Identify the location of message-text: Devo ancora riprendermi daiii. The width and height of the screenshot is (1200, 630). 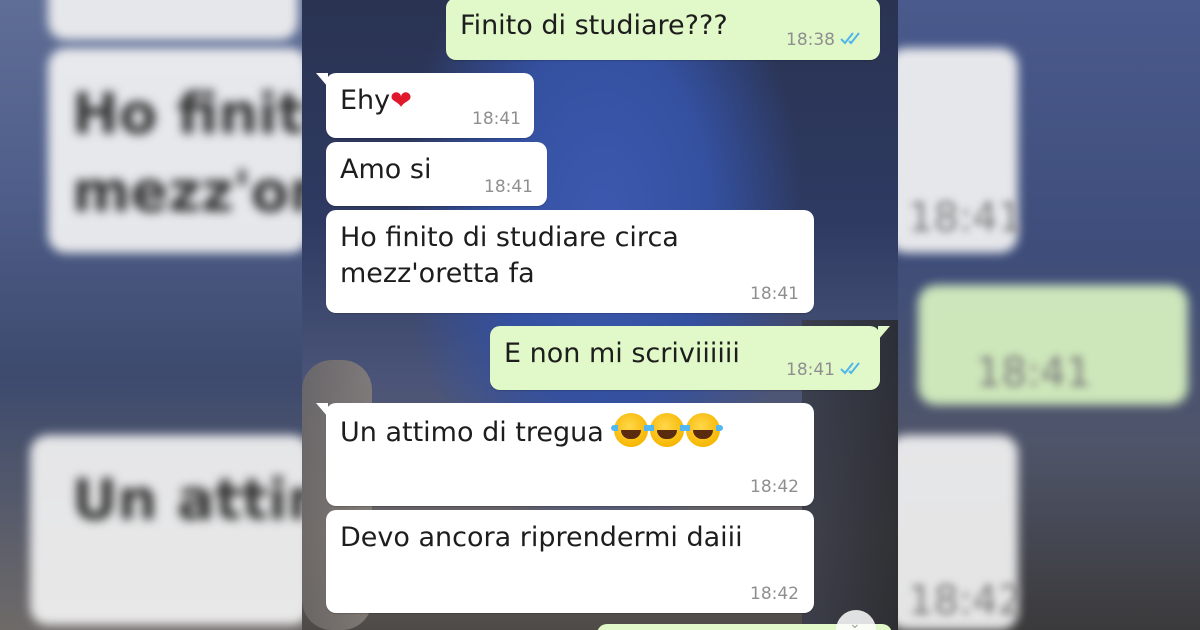
(541, 537).